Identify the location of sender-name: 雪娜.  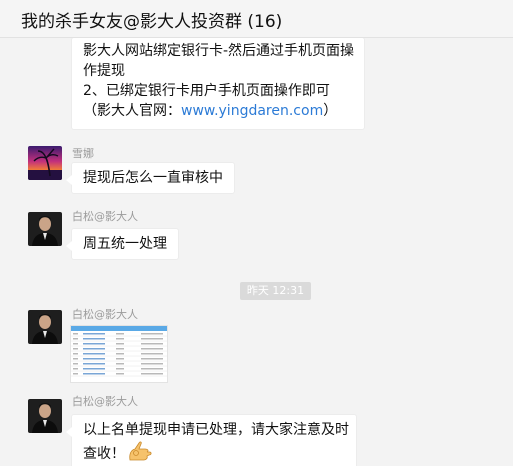
(83, 153).